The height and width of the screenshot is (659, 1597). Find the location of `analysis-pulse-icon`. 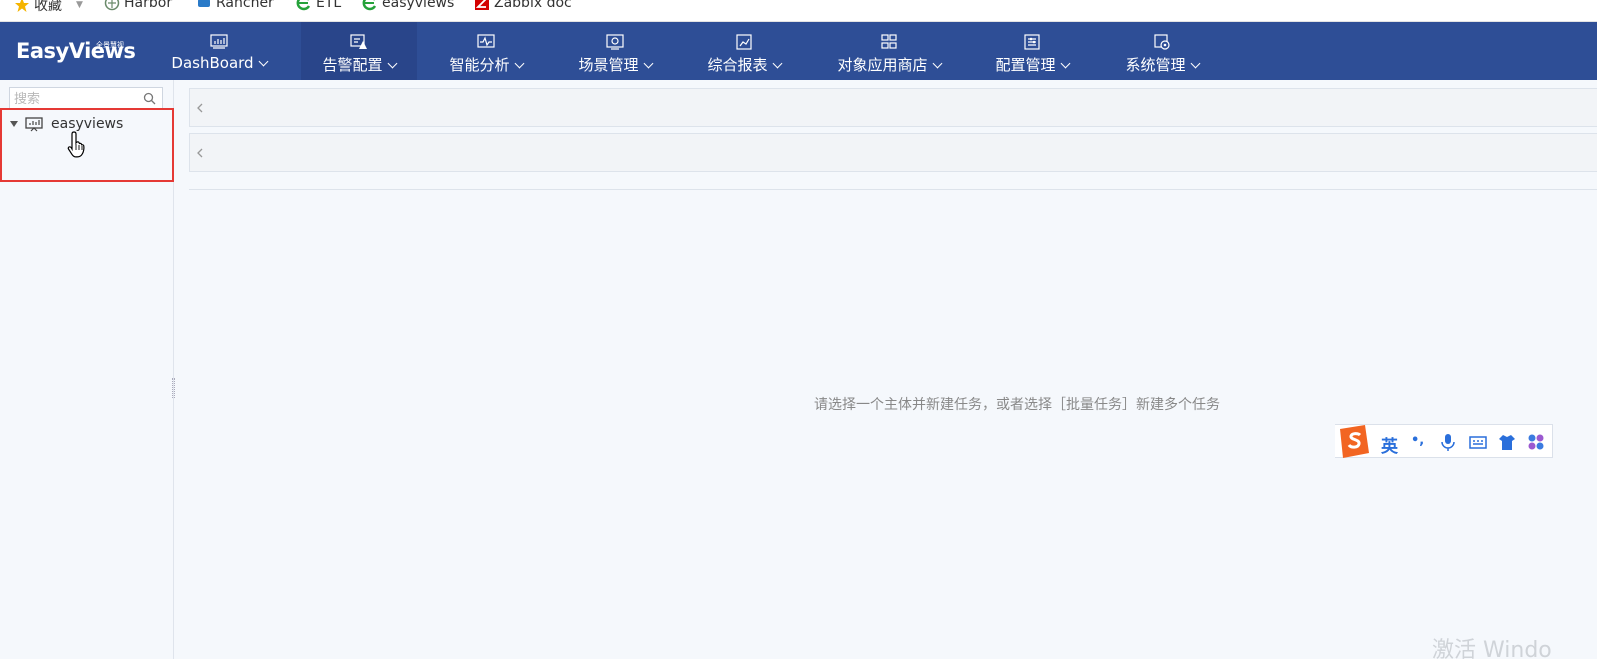

analysis-pulse-icon is located at coordinates (486, 41).